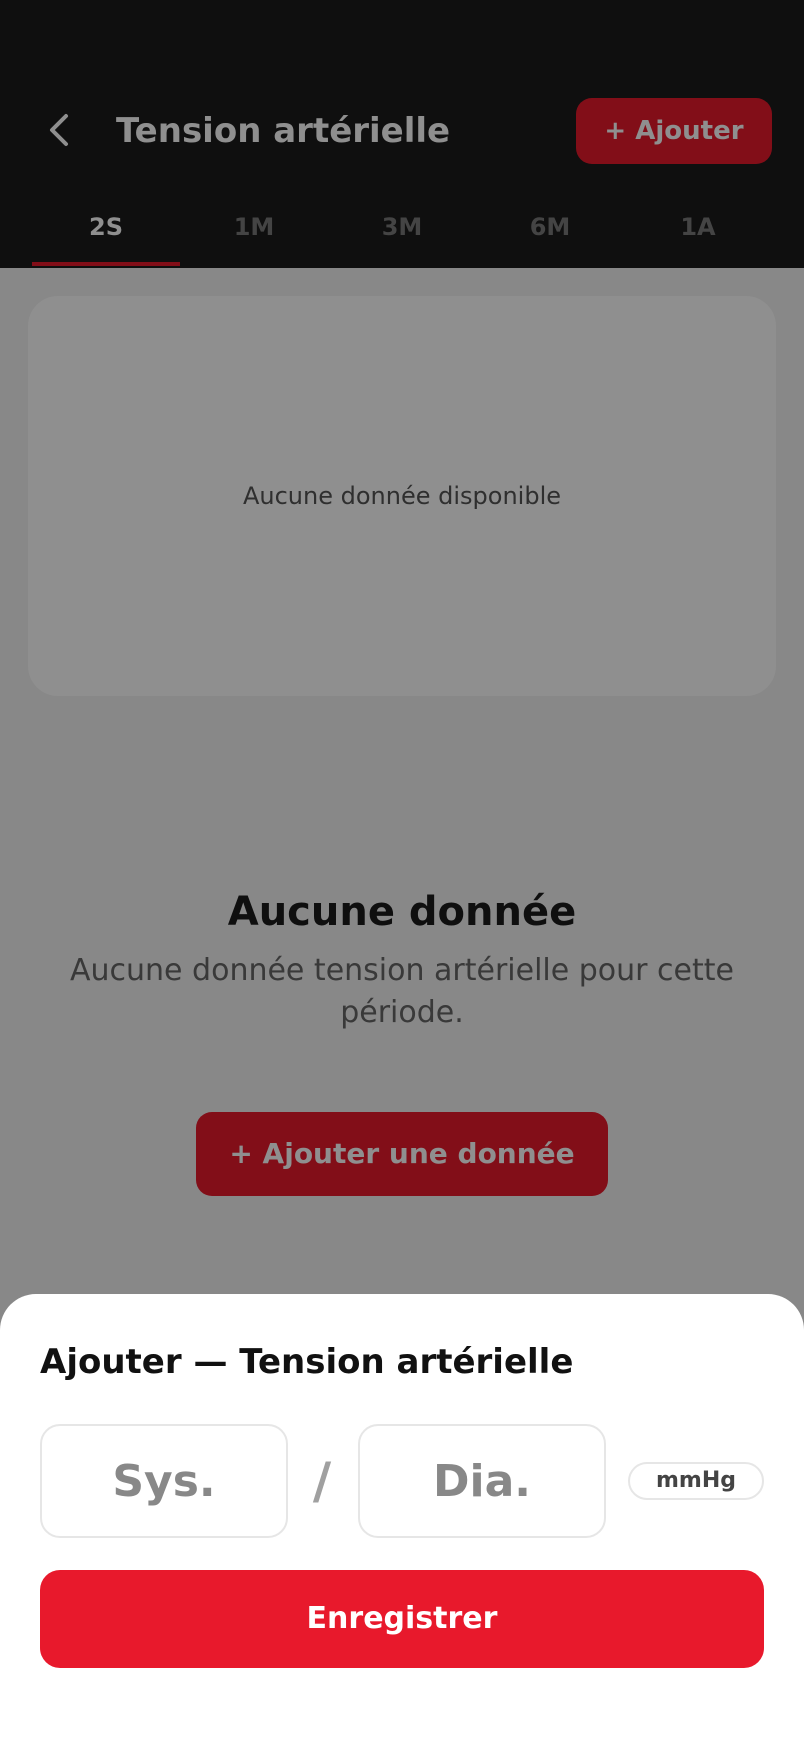  What do you see at coordinates (402, 1619) in the screenshot?
I see `save-button: Enregistrer` at bounding box center [402, 1619].